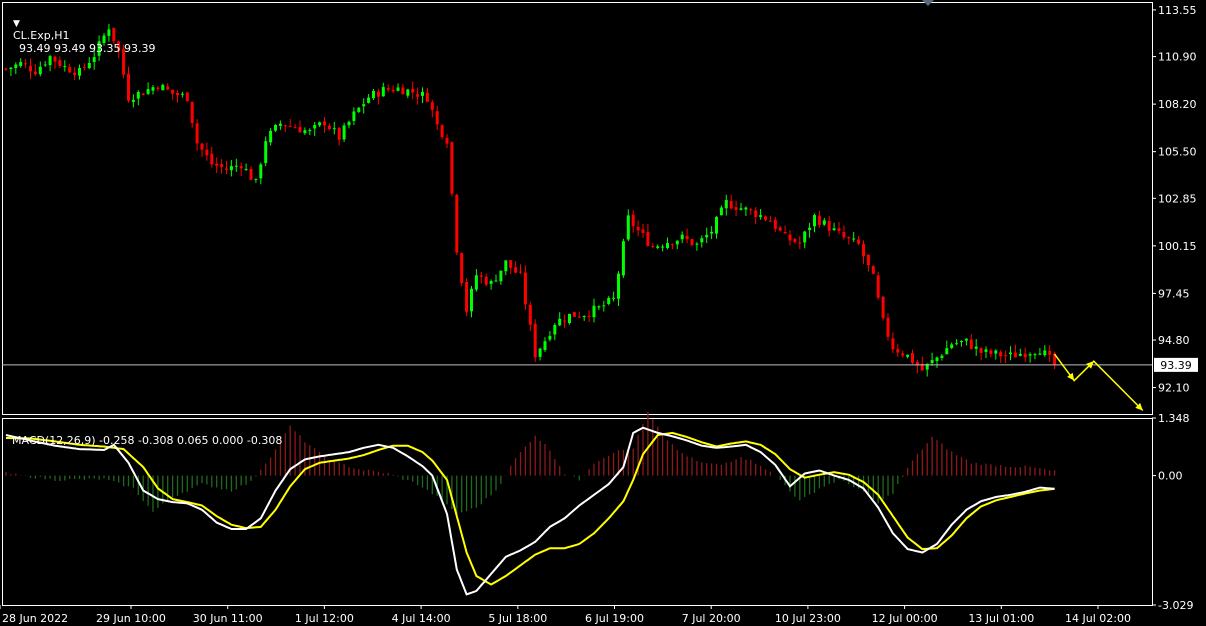 This screenshot has width=1206, height=626. I want to click on dropdown-triangle-icon: ▼, so click(16, 24).